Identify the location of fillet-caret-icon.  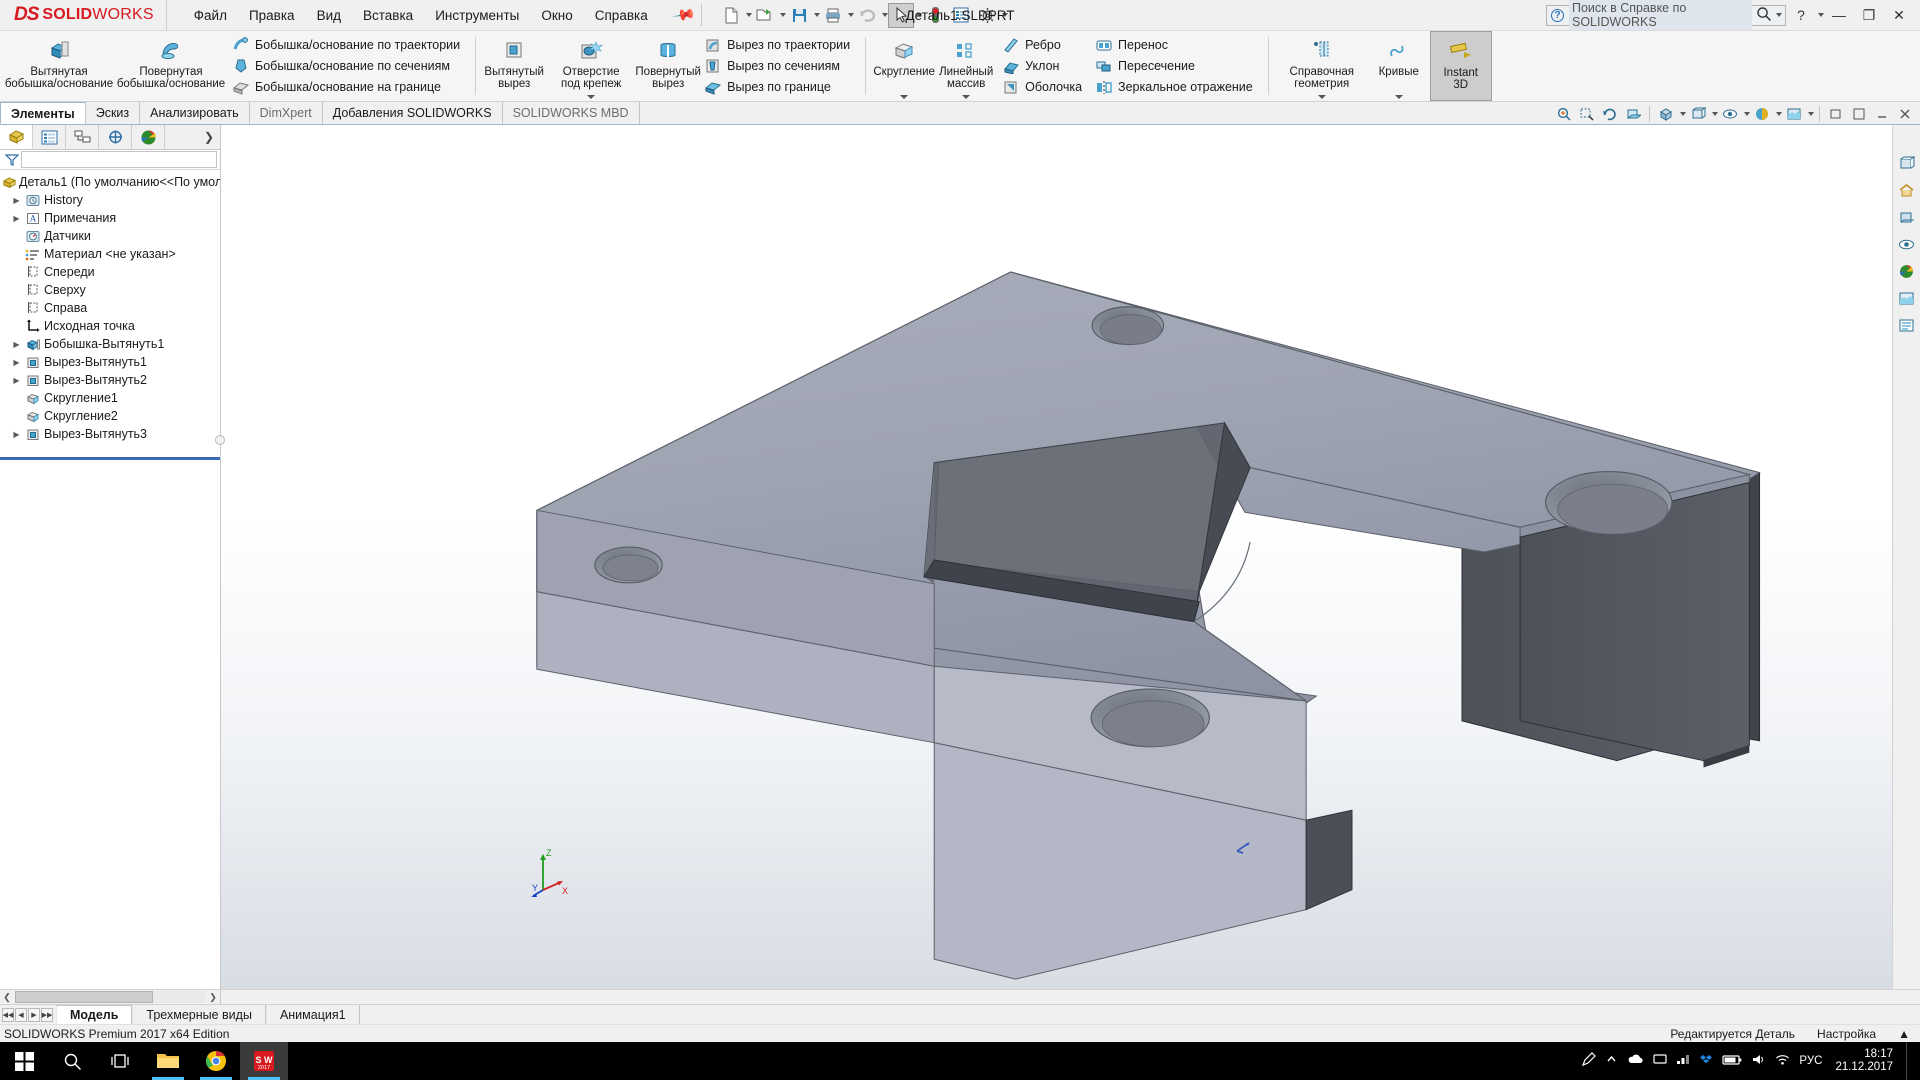
(904, 97).